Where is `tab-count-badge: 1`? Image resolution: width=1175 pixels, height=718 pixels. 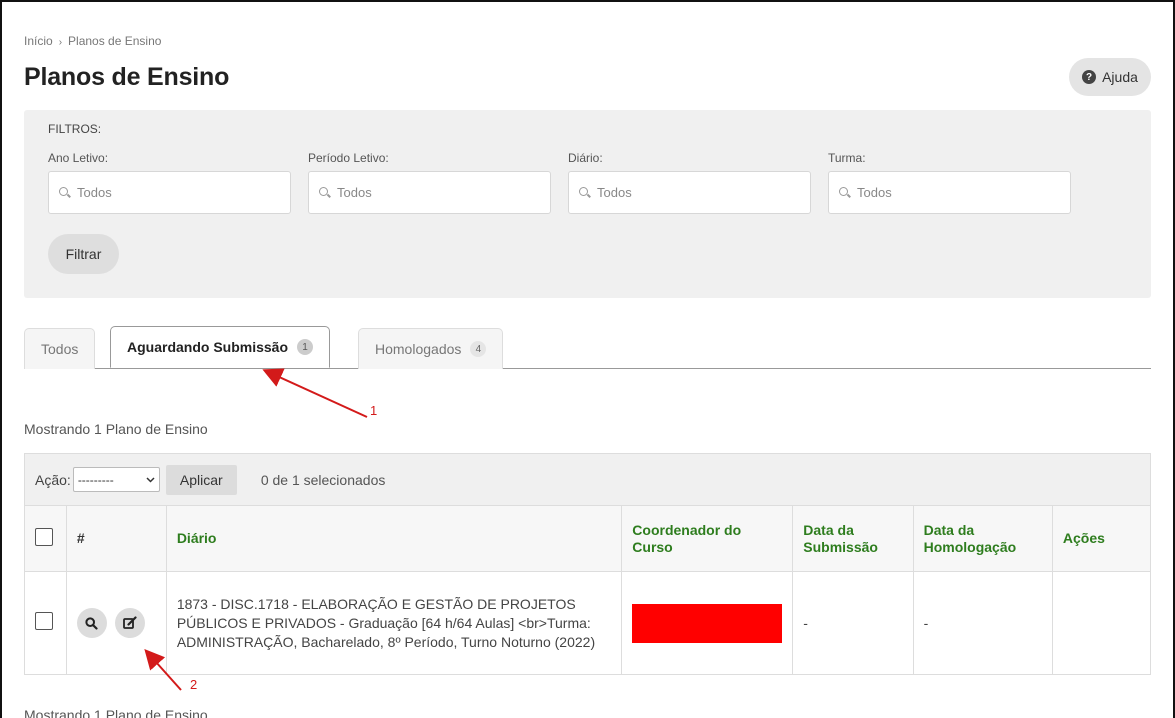
tab-count-badge: 1 is located at coordinates (305, 347).